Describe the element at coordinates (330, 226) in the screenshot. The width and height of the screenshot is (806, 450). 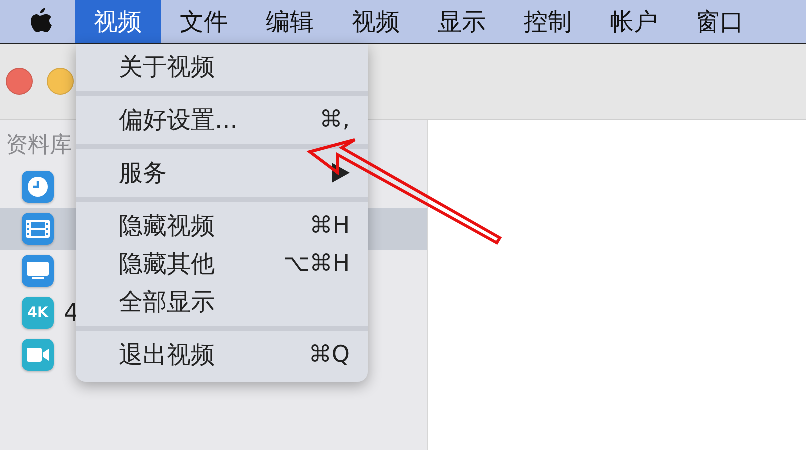
I see `shortcut-label: ⌘H` at that location.